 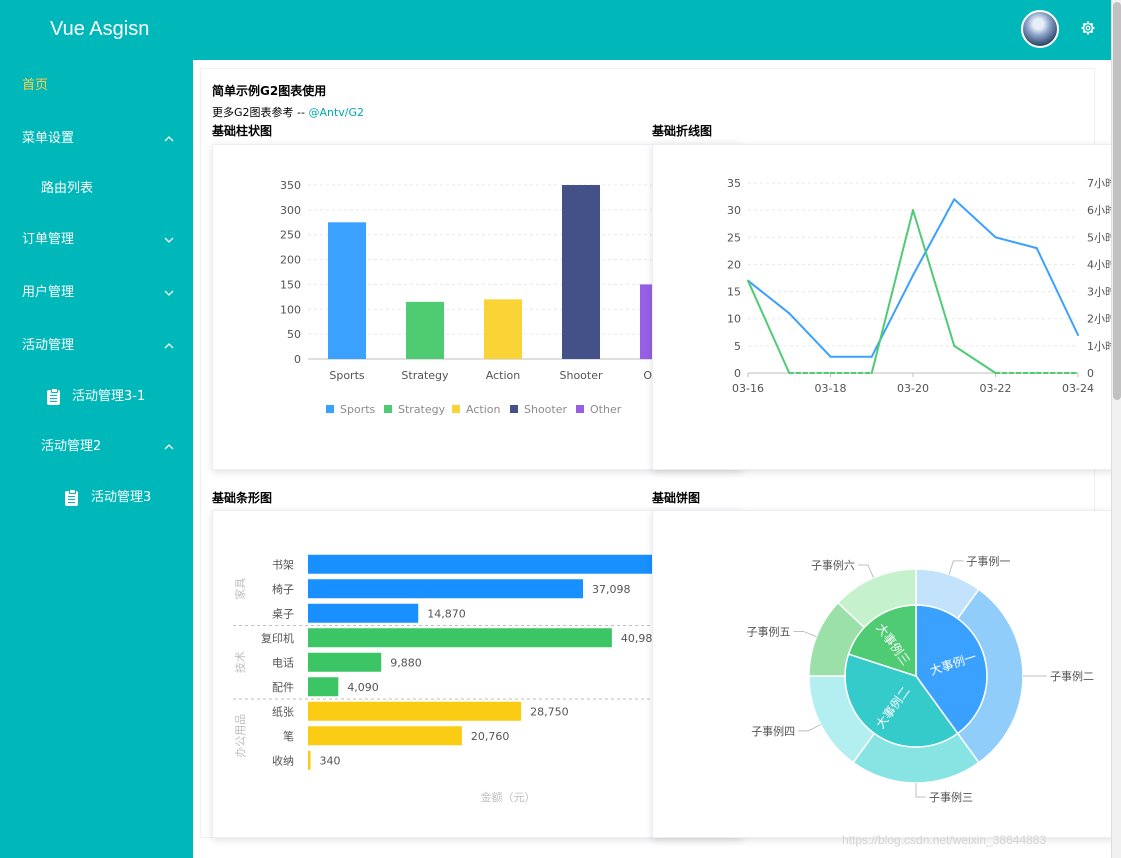 I want to click on sidebar-item-label: 路由列表, so click(x=67, y=188).